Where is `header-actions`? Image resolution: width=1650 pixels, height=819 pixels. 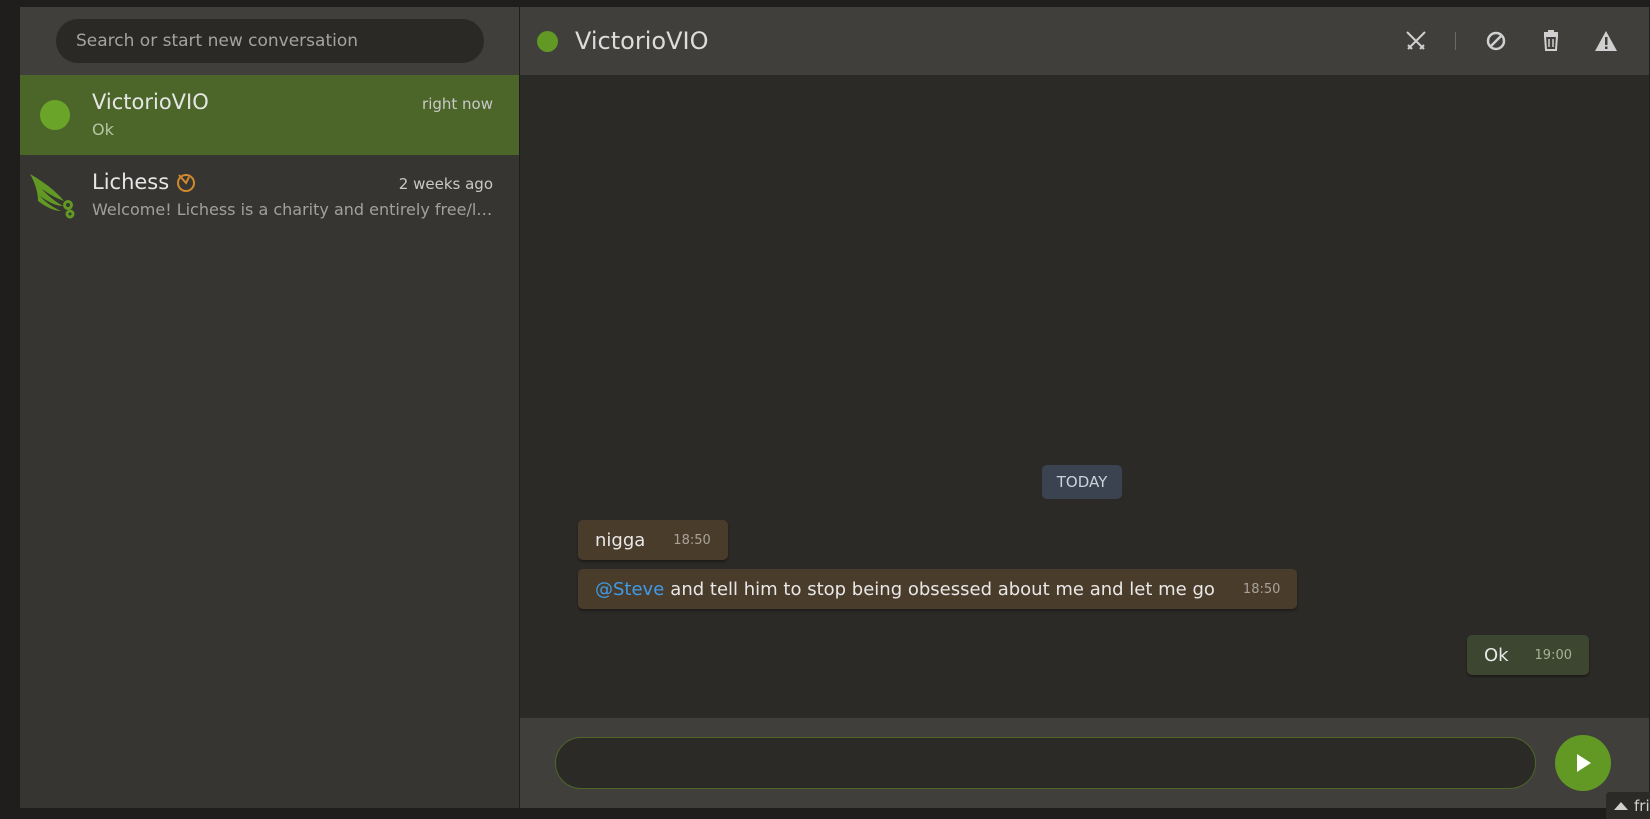
header-actions is located at coordinates (1500, 41).